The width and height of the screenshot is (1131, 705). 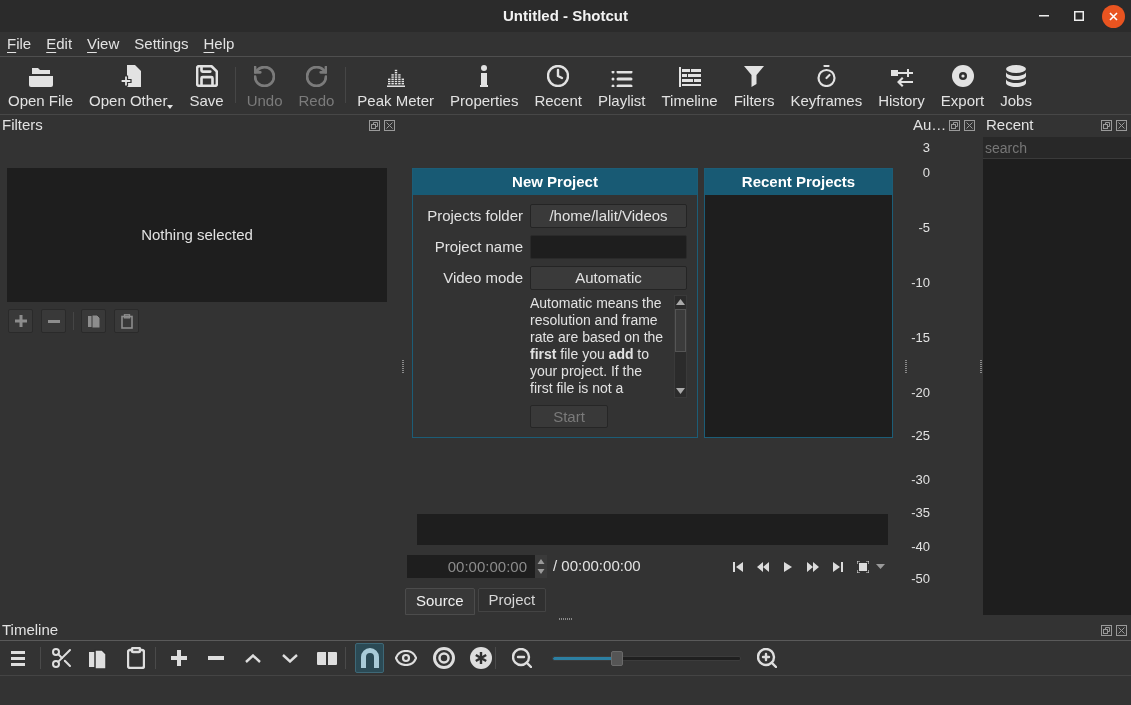 I want to click on file-plus-icon, so click(x=131, y=76).